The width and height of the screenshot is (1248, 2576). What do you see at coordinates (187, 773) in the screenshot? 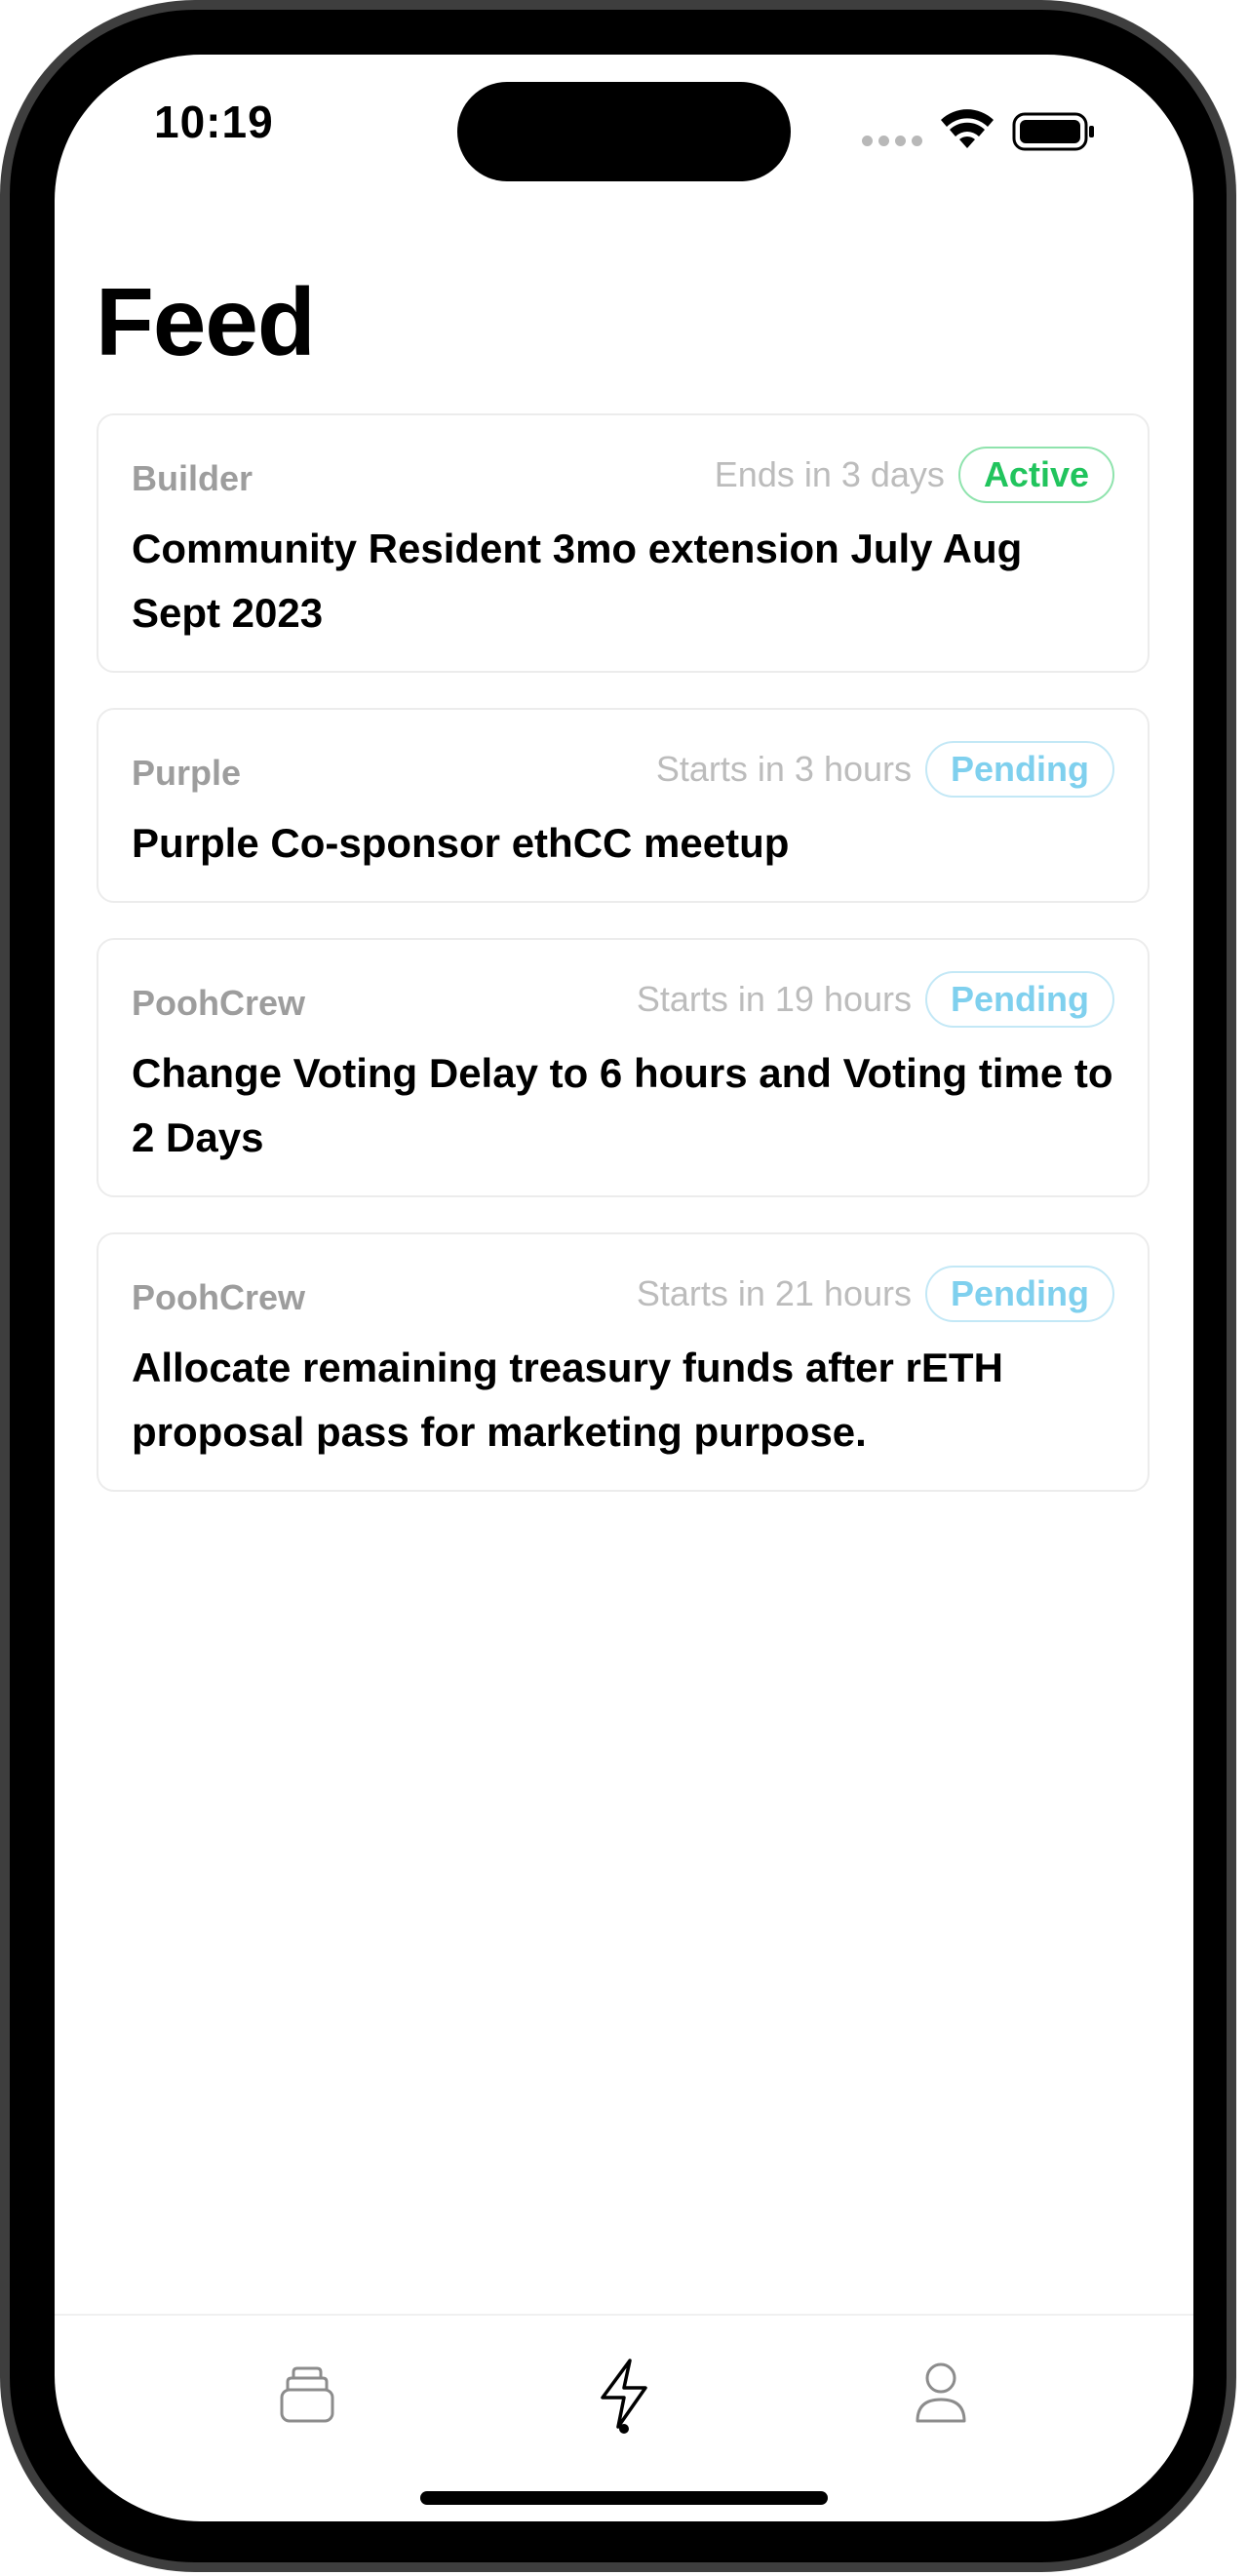
I see `proposal-space: Purple` at bounding box center [187, 773].